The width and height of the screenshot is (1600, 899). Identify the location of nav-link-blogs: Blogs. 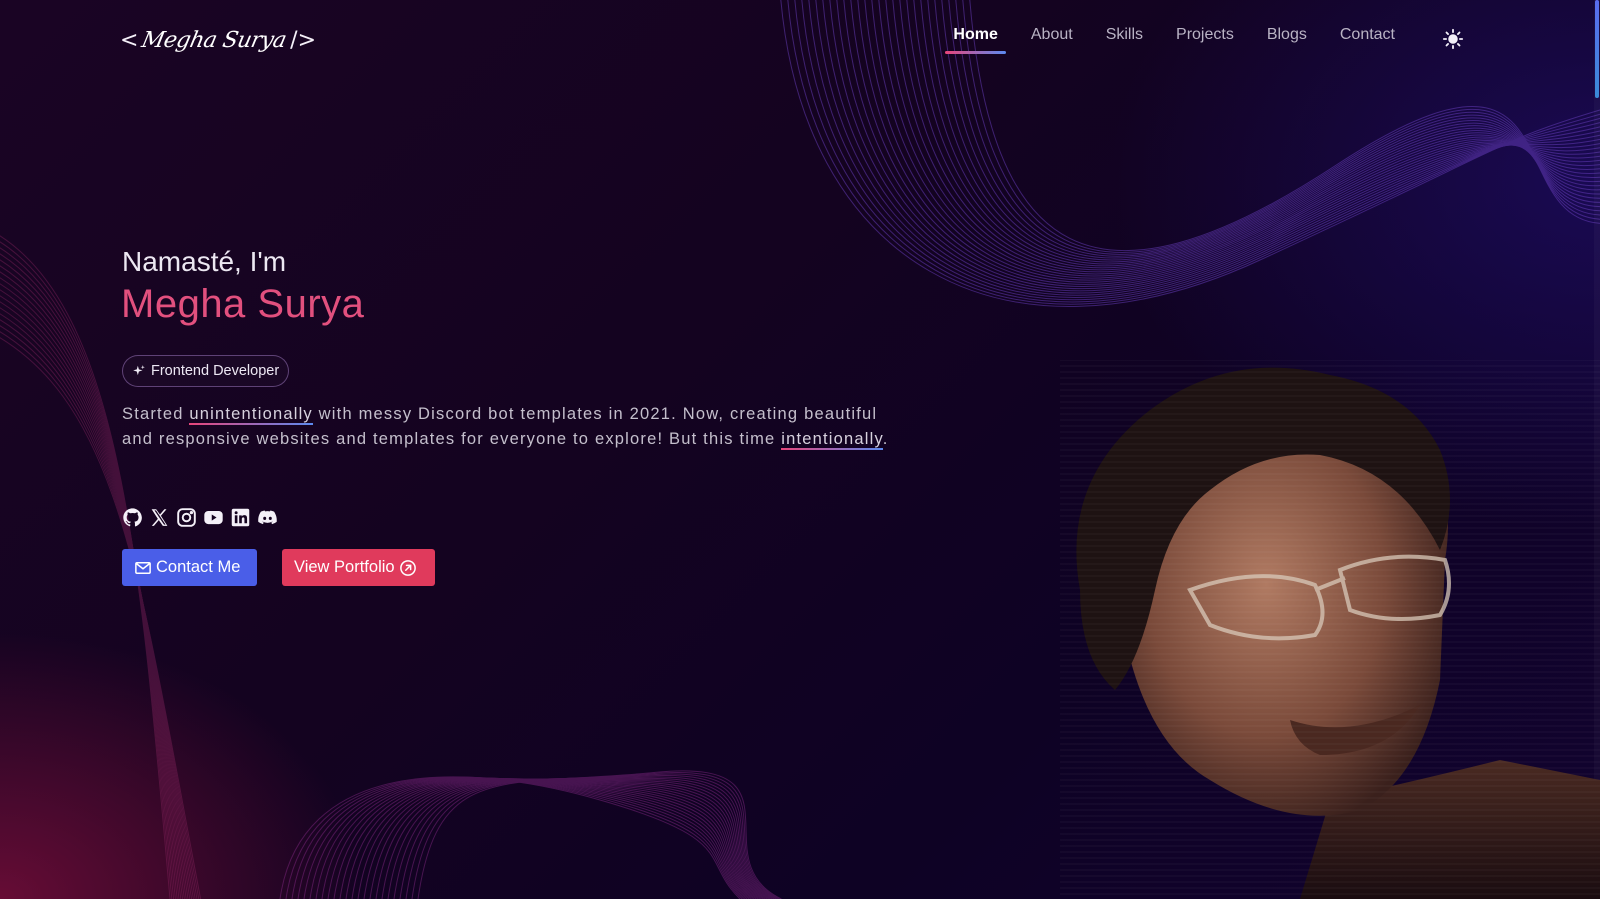
(1287, 40).